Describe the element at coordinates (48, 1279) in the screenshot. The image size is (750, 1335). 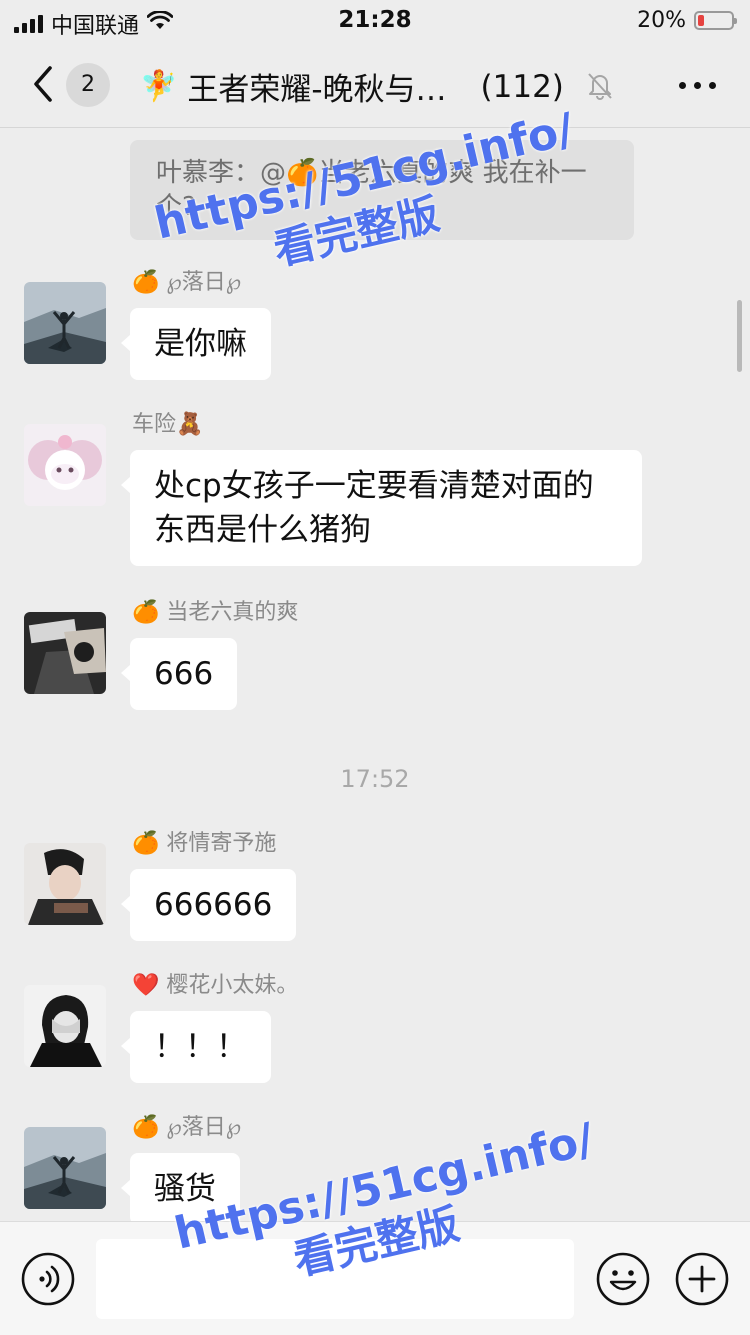
I see `voice-icon` at that location.